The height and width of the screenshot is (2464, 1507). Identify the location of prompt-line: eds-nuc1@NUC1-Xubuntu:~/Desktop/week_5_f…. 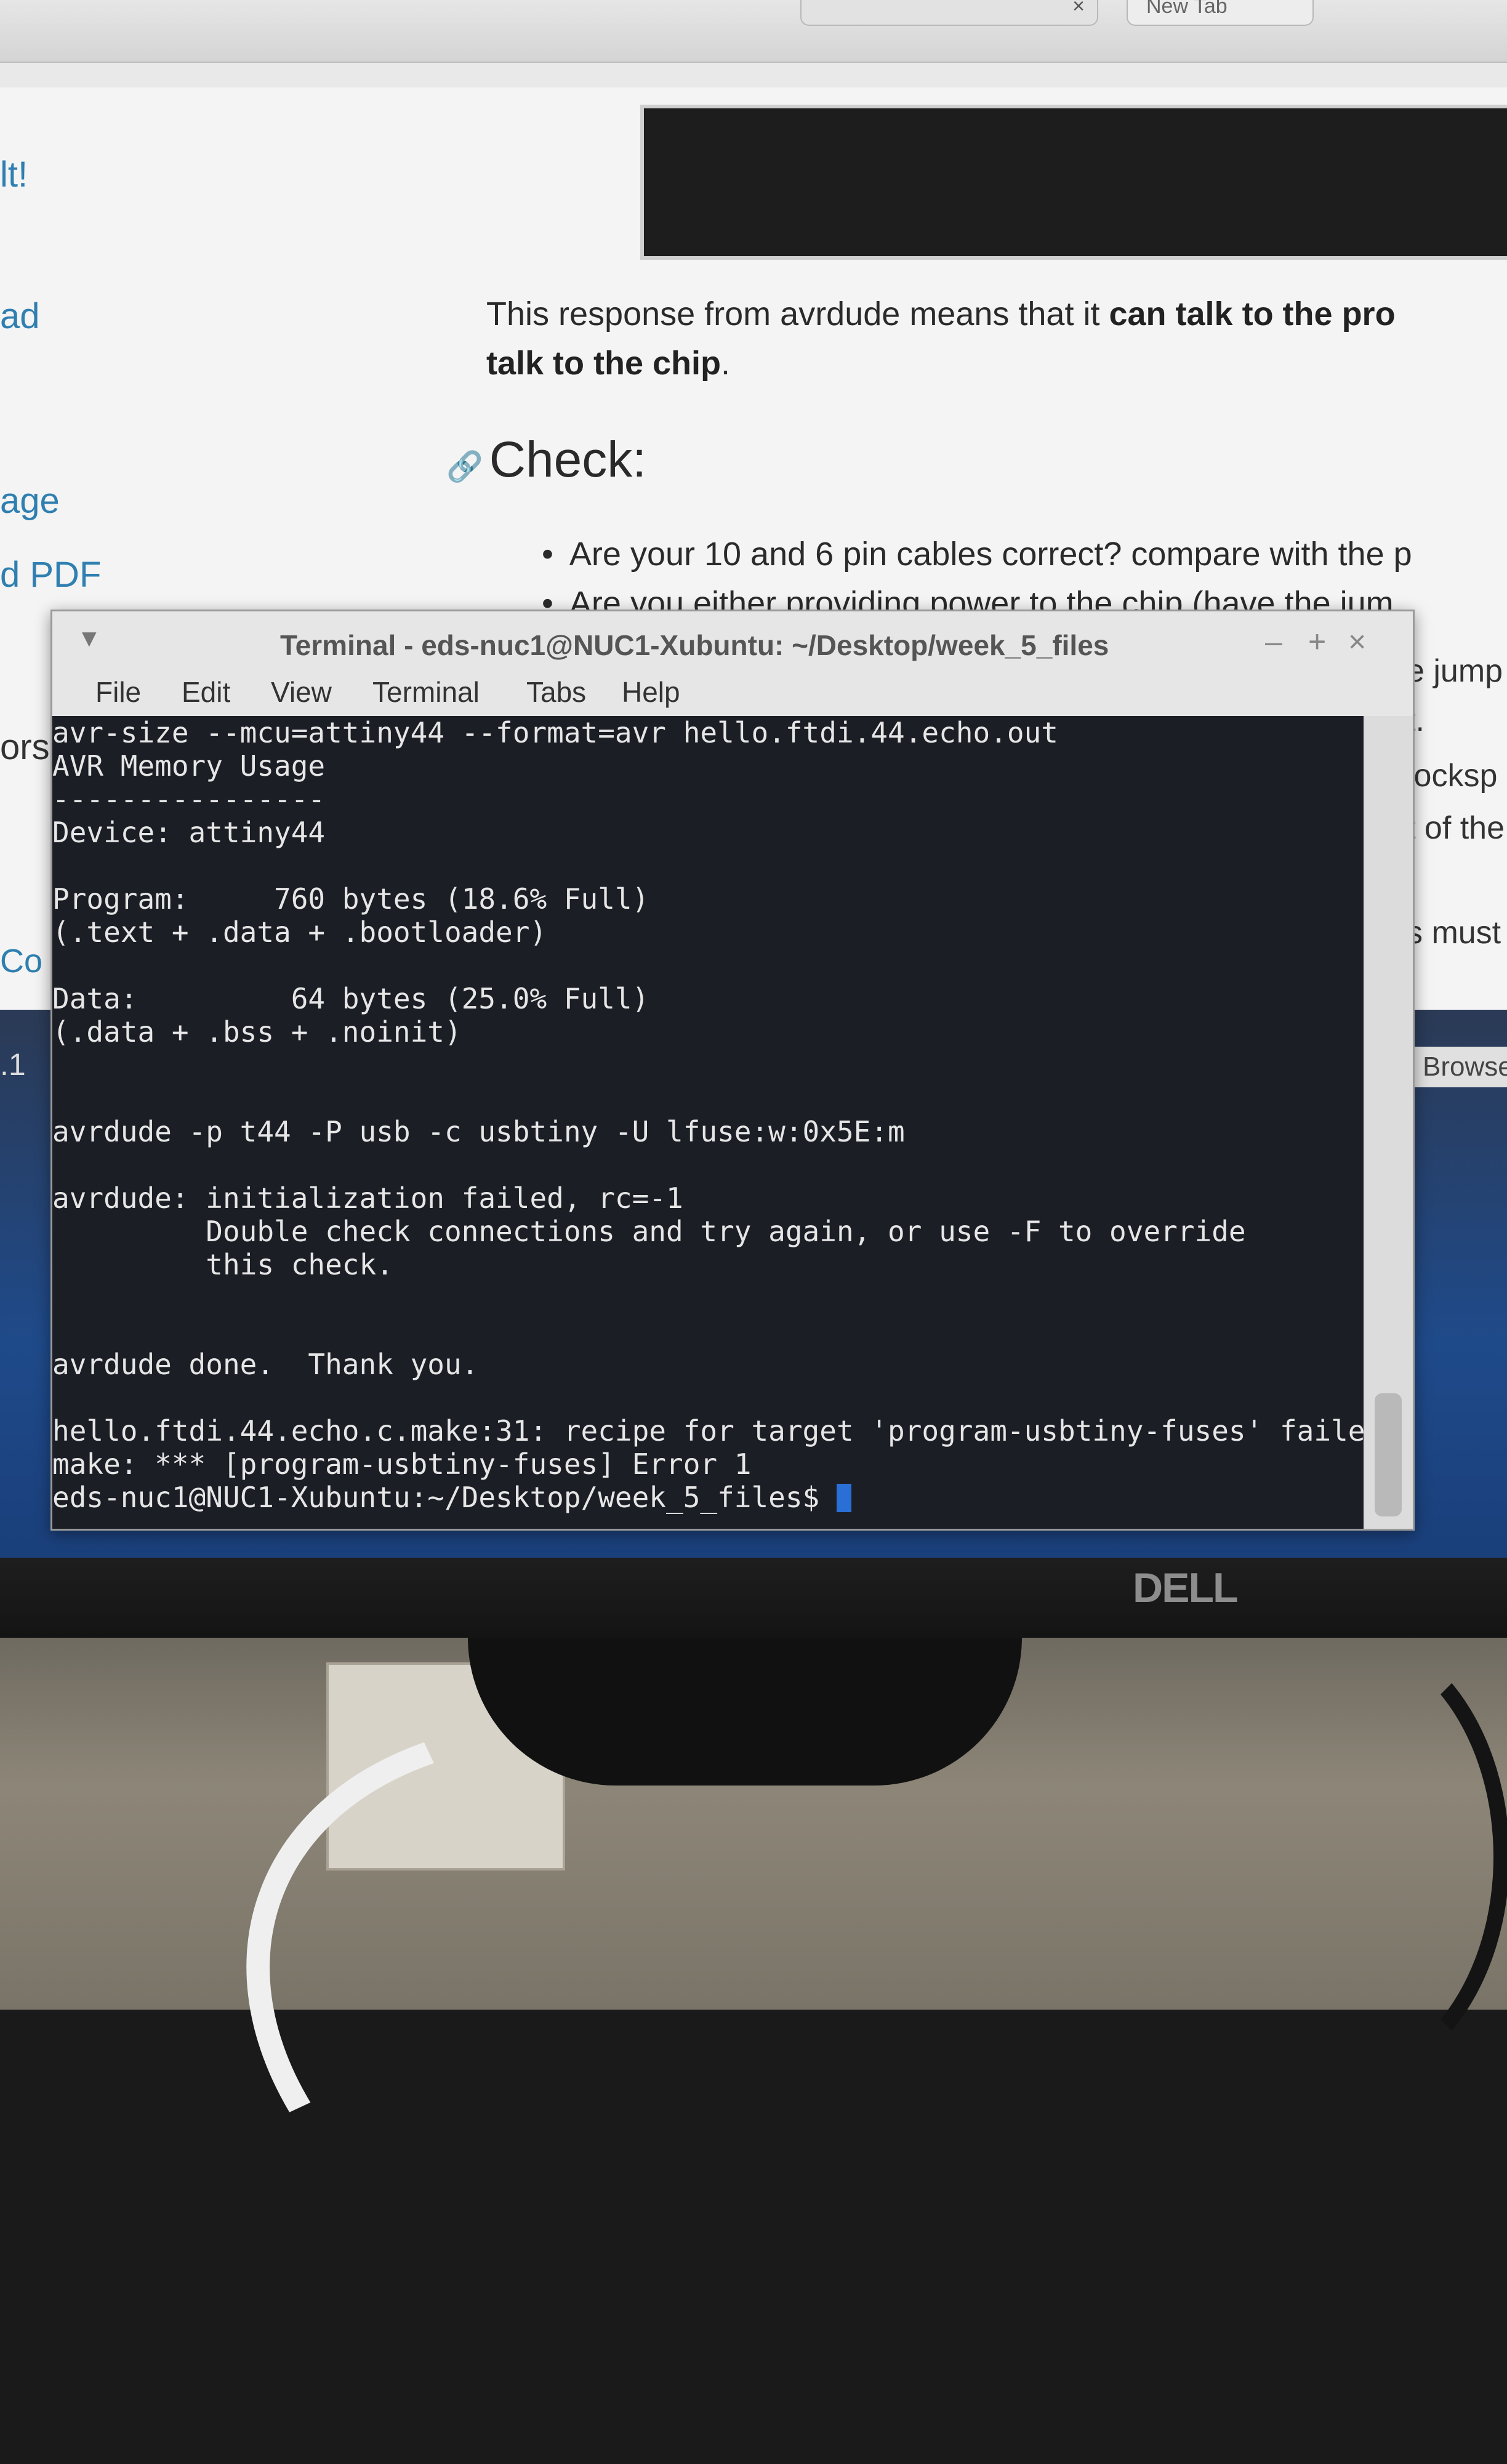
(708, 1497).